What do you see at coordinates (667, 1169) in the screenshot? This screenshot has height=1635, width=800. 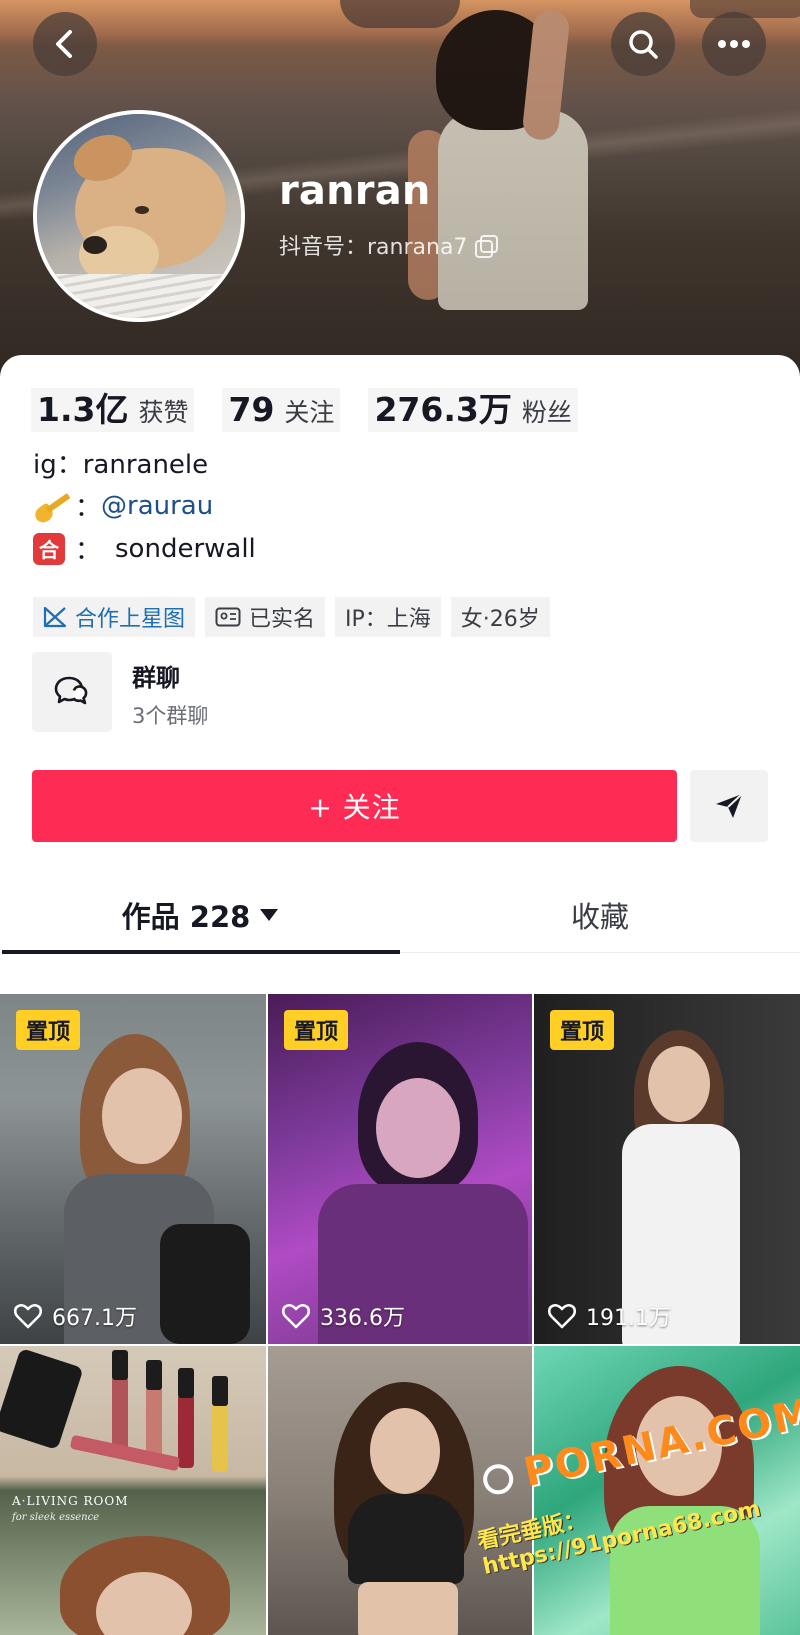 I see `video-thumbnail: 置顶 191.1万` at bounding box center [667, 1169].